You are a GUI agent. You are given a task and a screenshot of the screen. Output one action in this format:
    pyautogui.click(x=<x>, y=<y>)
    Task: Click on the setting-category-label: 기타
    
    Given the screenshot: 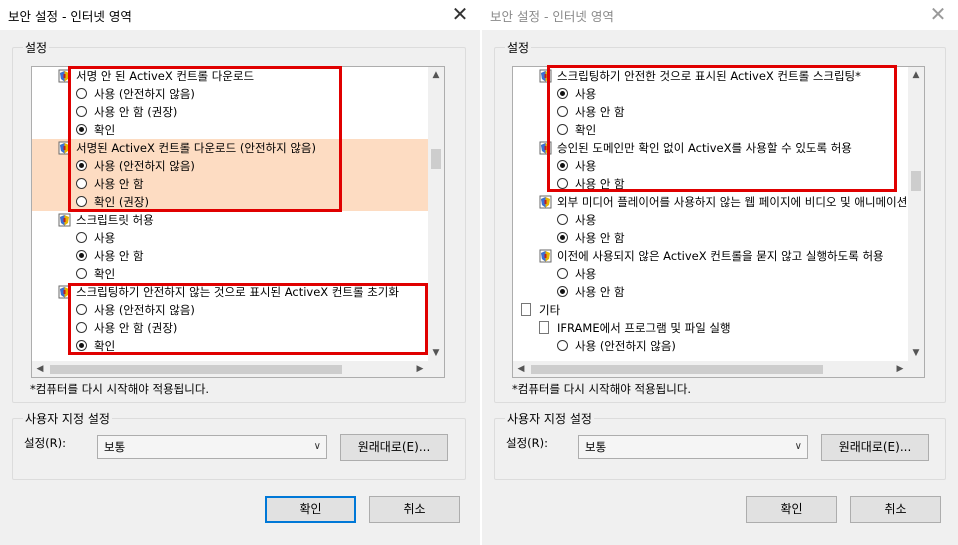 What is the action you would take?
    pyautogui.click(x=550, y=310)
    